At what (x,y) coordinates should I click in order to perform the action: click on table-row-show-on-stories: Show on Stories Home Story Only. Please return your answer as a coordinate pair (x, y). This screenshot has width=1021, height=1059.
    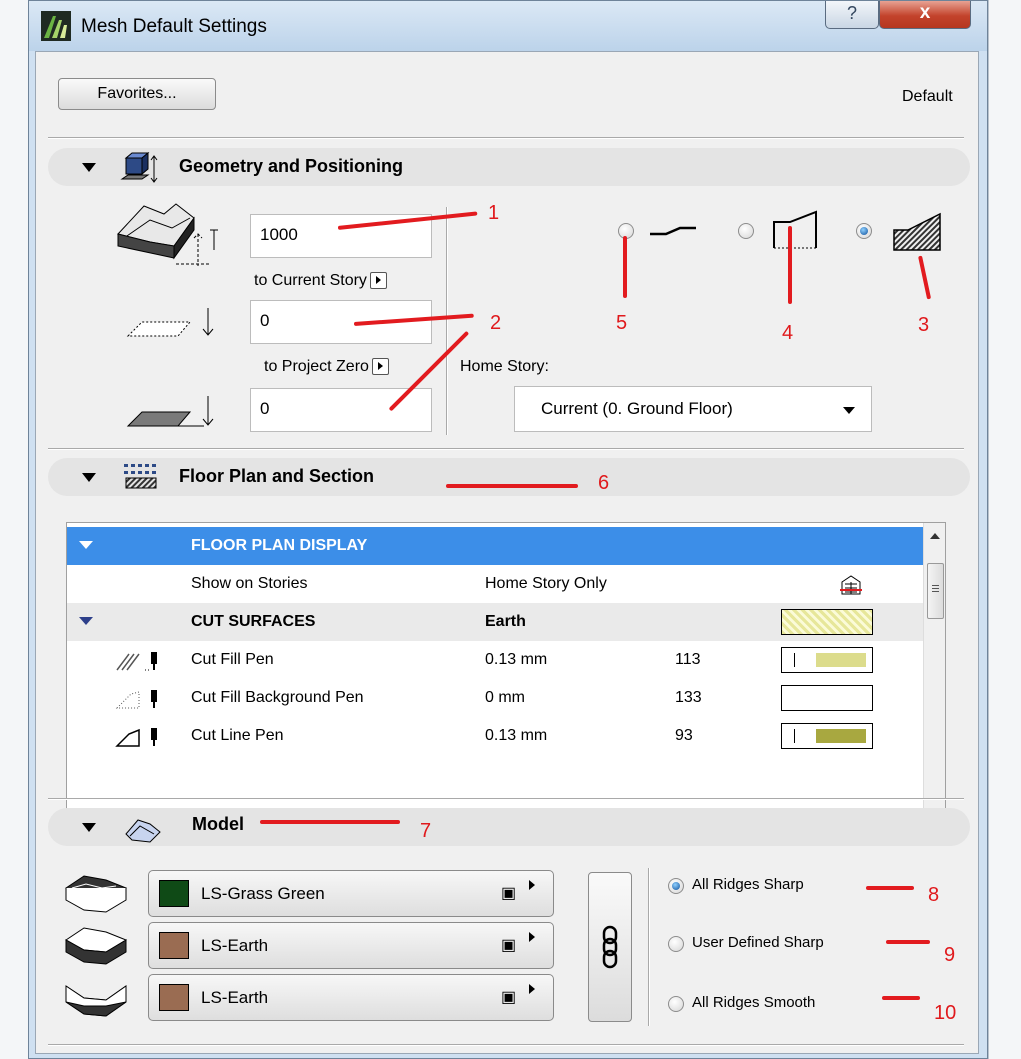
    Looking at the image, I should click on (495, 584).